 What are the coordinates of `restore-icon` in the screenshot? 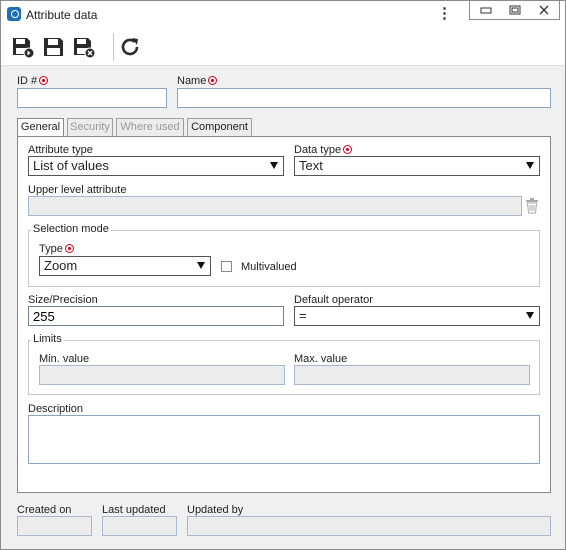 It's located at (514, 9).